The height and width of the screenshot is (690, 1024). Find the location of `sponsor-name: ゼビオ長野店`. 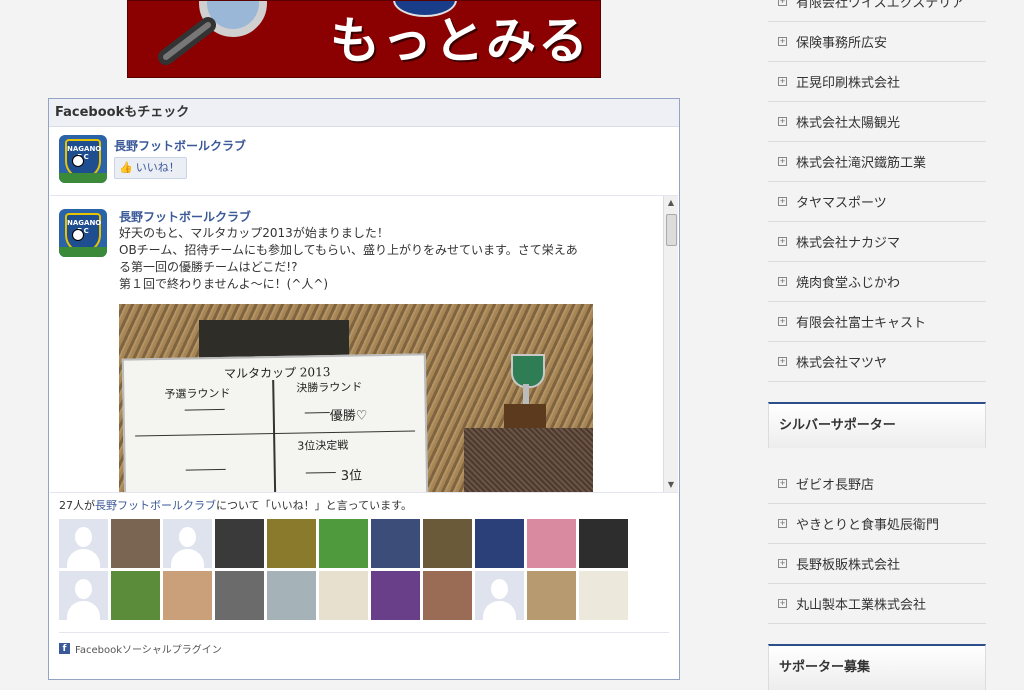

sponsor-name: ゼビオ長野店 is located at coordinates (835, 485).